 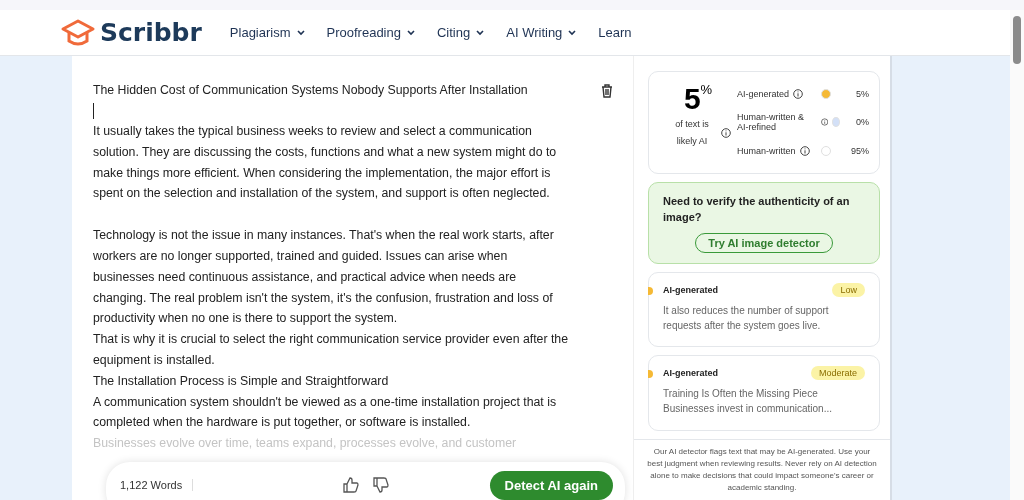 What do you see at coordinates (607, 90) in the screenshot?
I see `trash-icon` at bounding box center [607, 90].